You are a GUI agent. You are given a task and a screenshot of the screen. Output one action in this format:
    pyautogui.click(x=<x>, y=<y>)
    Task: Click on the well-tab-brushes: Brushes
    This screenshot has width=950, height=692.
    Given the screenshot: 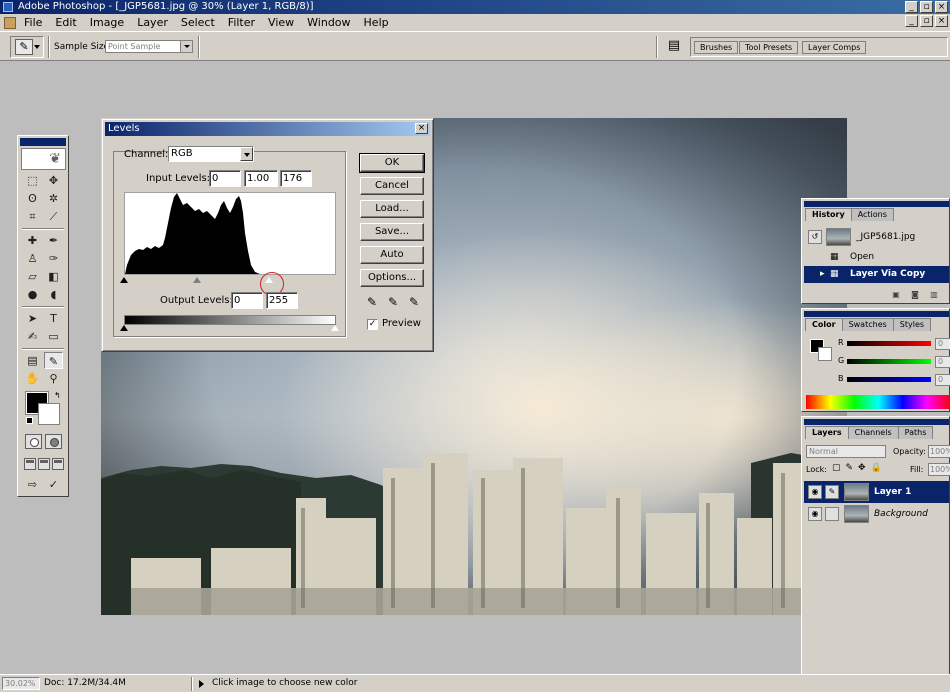 What is the action you would take?
    pyautogui.click(x=716, y=47)
    